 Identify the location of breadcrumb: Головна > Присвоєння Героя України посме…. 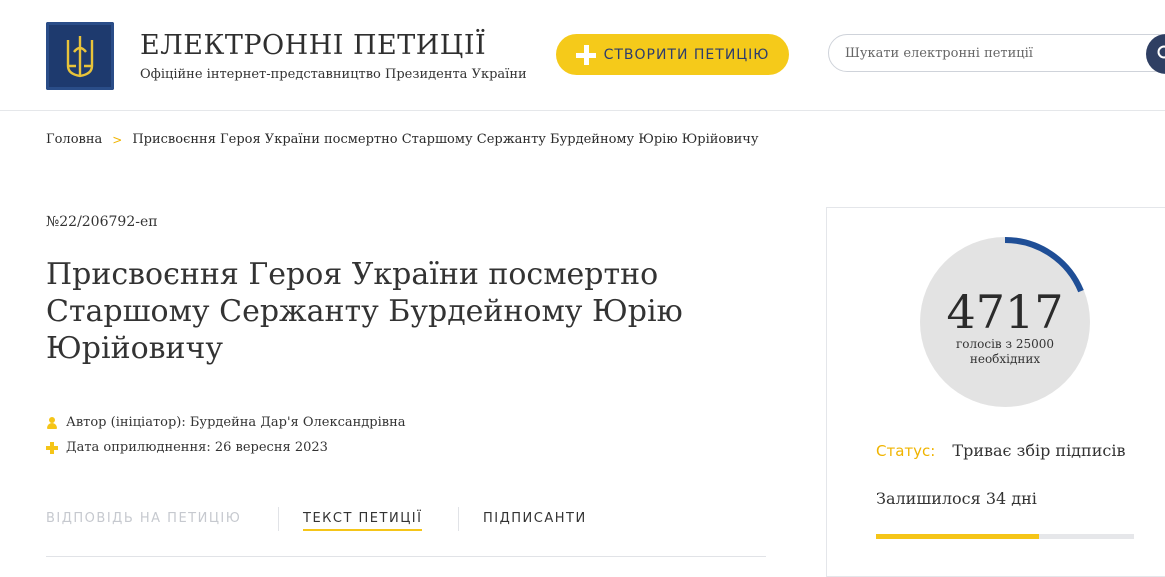
(402, 139).